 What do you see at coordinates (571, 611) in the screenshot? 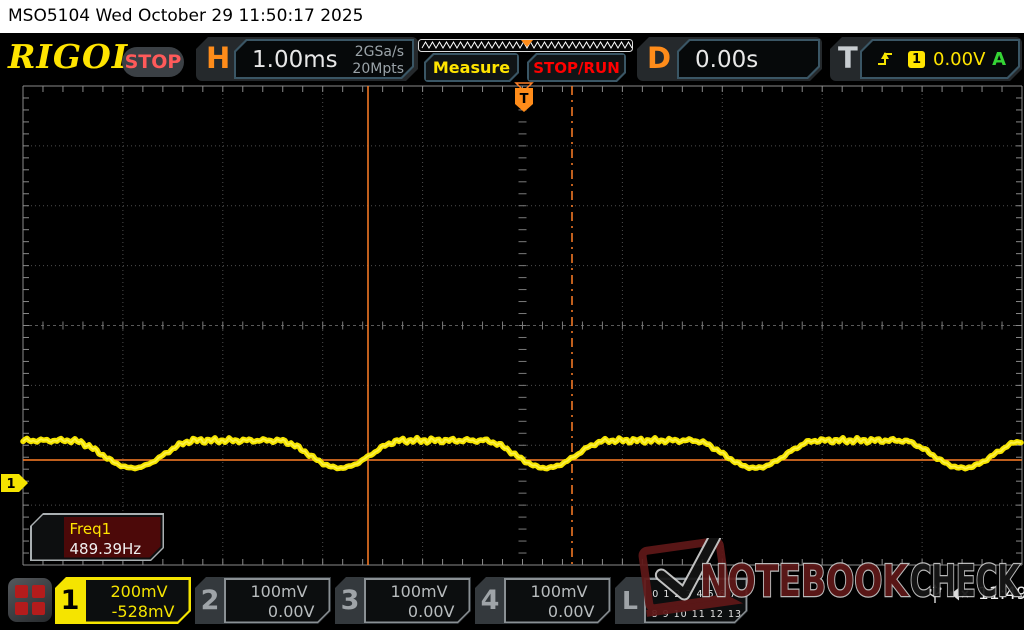
I see `channel-4-offset: 0.00V` at bounding box center [571, 611].